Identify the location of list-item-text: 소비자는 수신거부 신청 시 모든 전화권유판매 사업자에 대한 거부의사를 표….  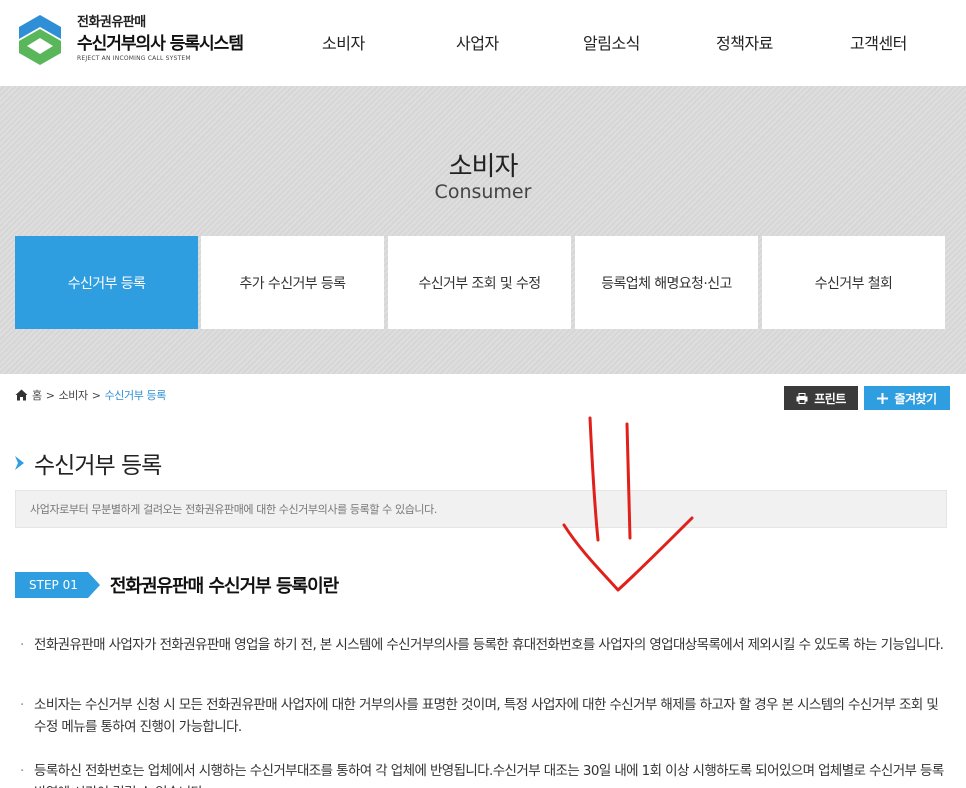
(486, 716).